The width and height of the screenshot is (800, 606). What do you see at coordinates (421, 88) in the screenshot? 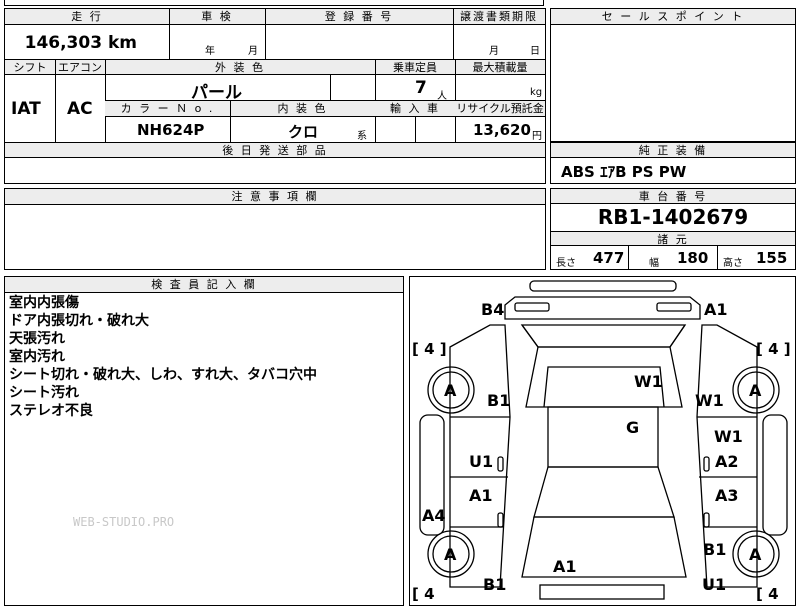
I see `capacity-value: 7` at bounding box center [421, 88].